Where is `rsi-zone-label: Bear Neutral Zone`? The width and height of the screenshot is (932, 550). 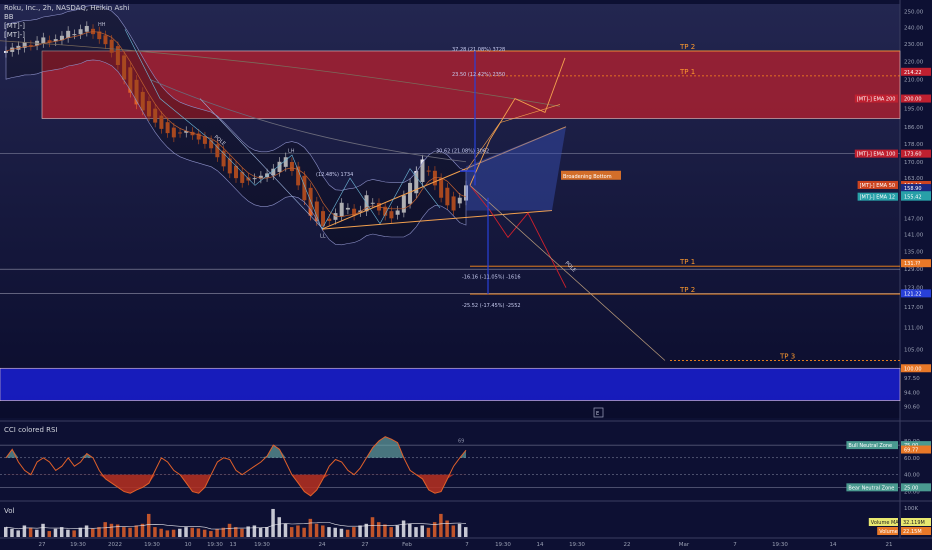
rsi-zone-label: Bear Neutral Zone is located at coordinates (871, 488).